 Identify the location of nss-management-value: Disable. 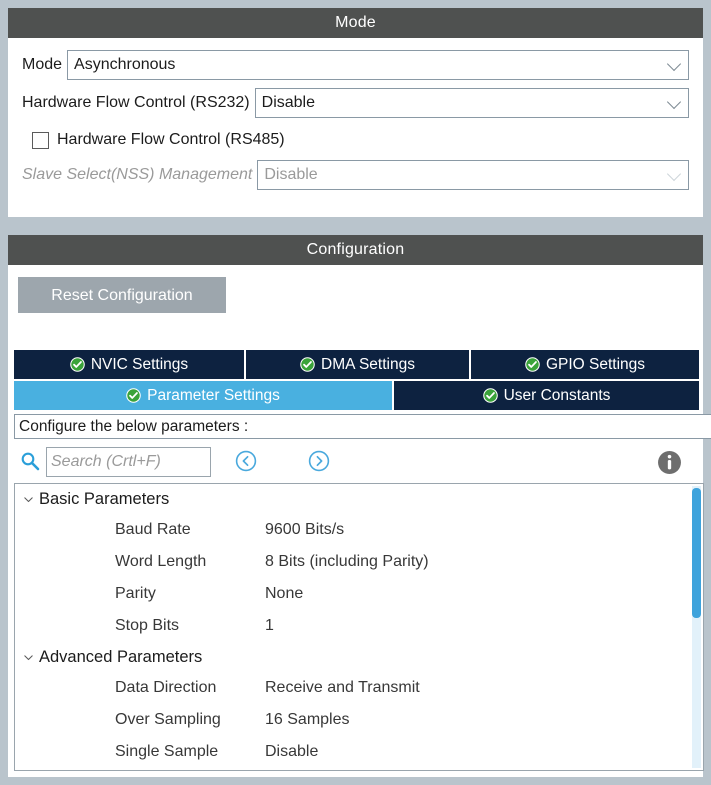
(291, 174).